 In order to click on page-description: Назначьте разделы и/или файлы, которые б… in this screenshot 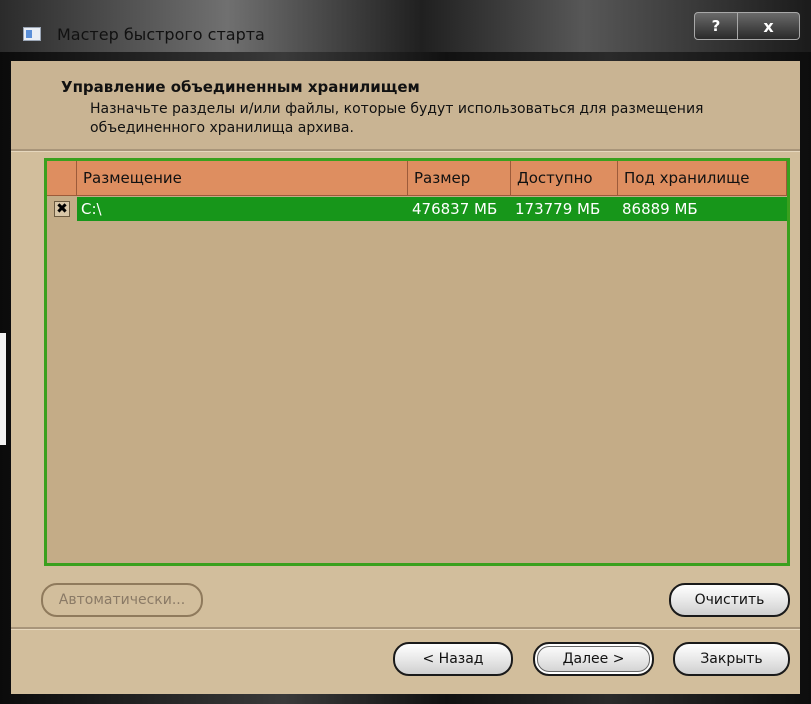, I will do `click(397, 118)`.